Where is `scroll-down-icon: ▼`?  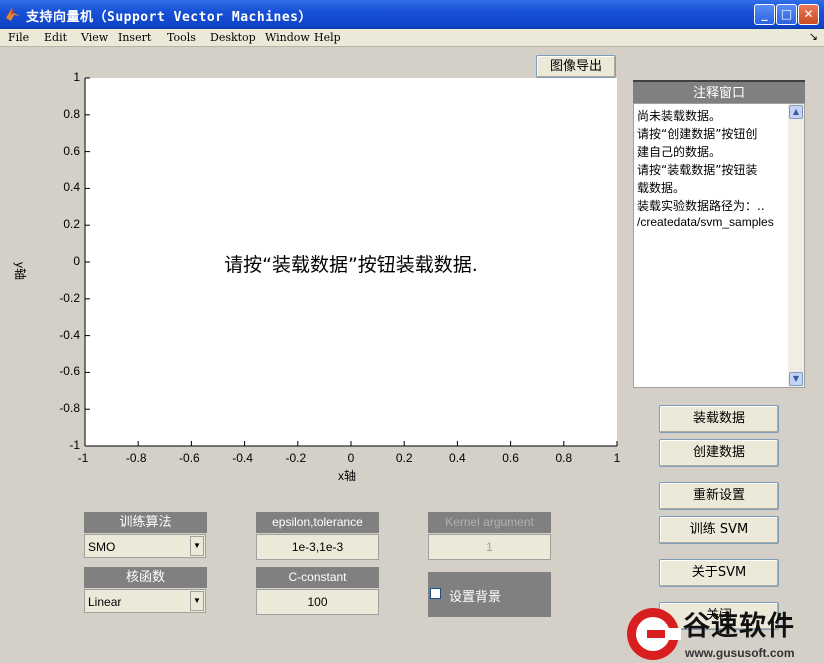 scroll-down-icon: ▼ is located at coordinates (796, 379).